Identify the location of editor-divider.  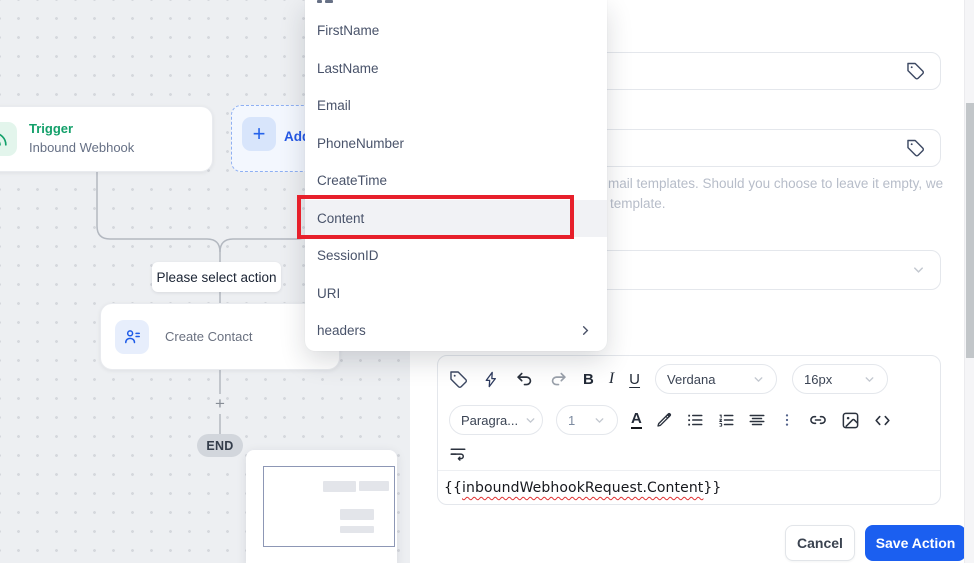
(689, 470).